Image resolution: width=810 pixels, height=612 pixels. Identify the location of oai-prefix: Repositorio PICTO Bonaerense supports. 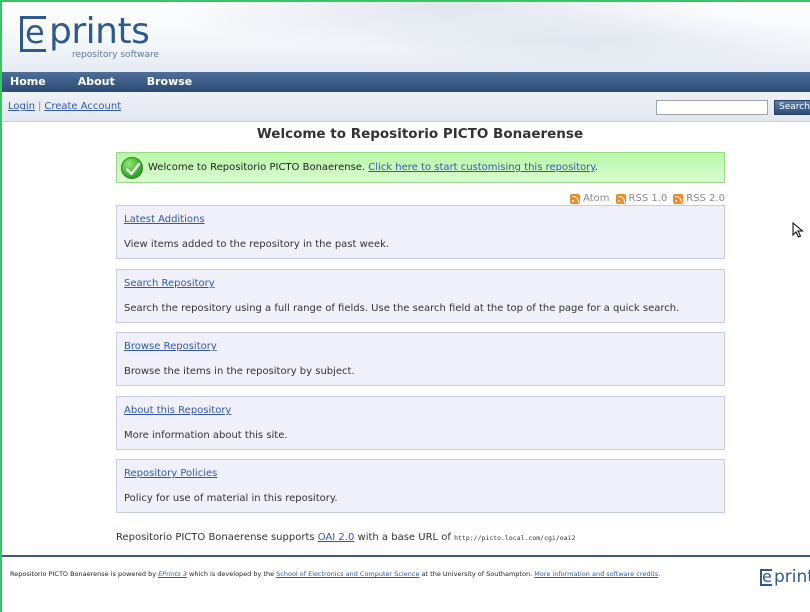
(215, 537).